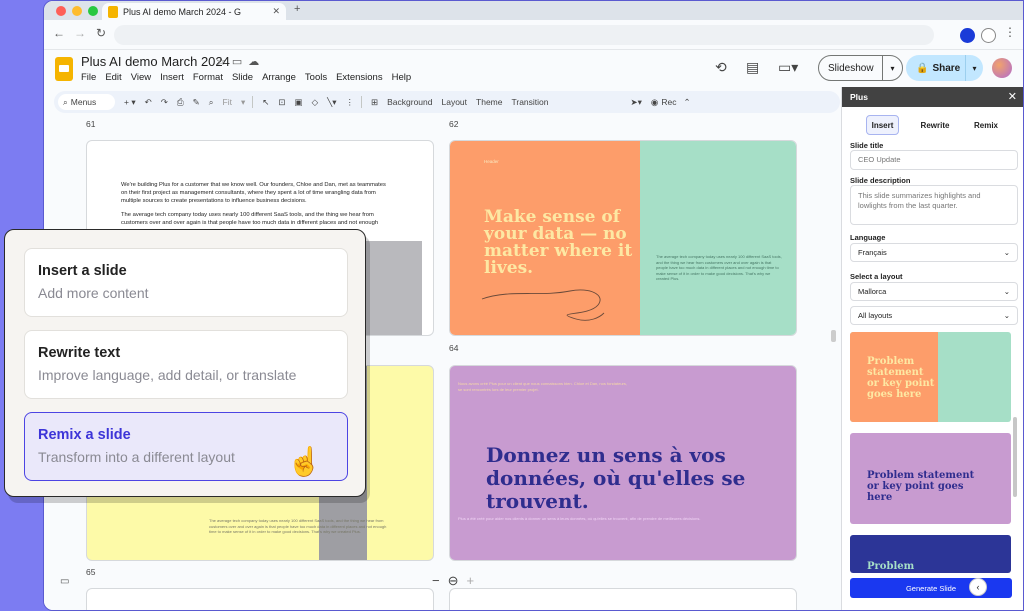  What do you see at coordinates (194, 11) in the screenshot?
I see `browser-tab: Plus AI demo March 2024 - G ✕` at bounding box center [194, 11].